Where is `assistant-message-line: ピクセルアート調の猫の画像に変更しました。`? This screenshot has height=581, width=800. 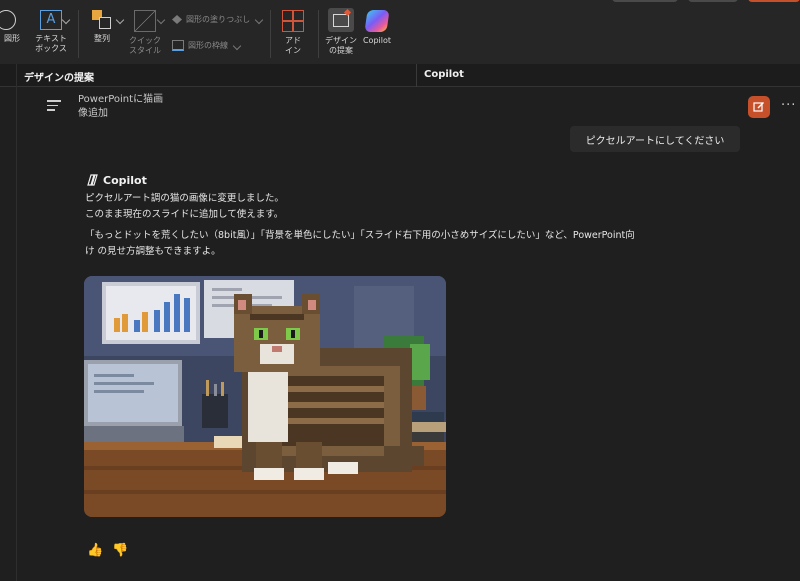 assistant-message-line: ピクセルアート調の猫の画像に変更しました。 is located at coordinates (184, 198).